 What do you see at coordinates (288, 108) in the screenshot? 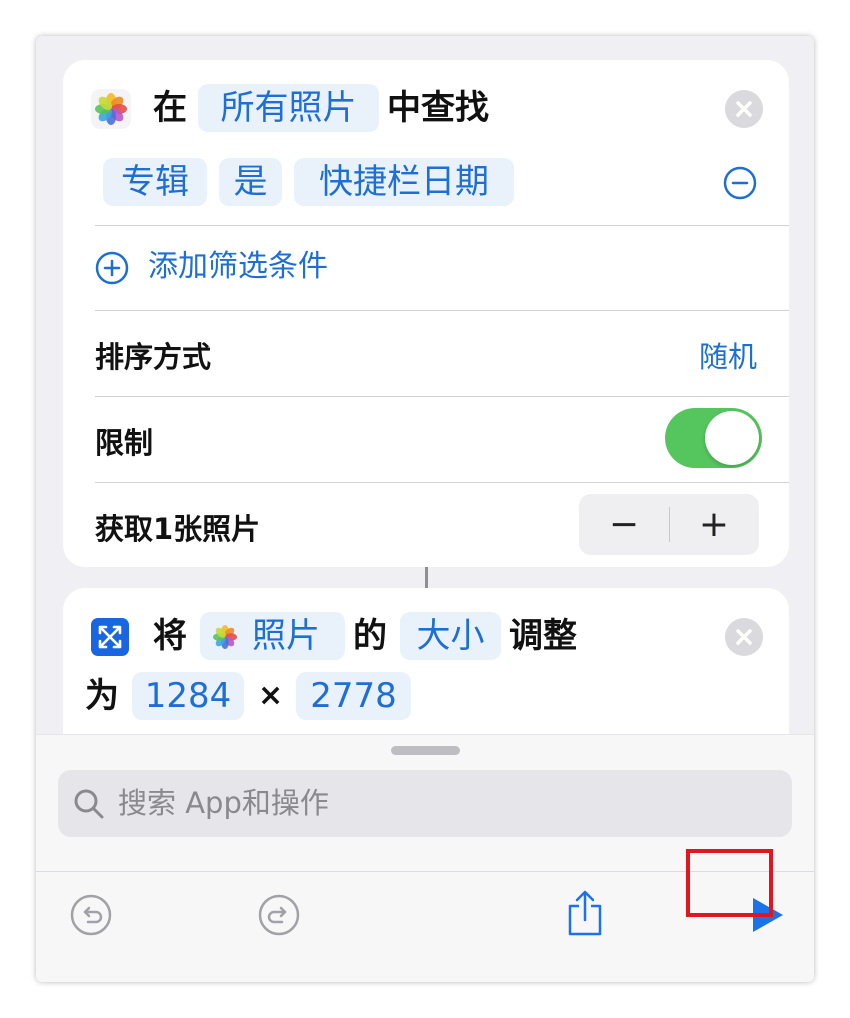
I see `photo-source-token: 所有照片` at bounding box center [288, 108].